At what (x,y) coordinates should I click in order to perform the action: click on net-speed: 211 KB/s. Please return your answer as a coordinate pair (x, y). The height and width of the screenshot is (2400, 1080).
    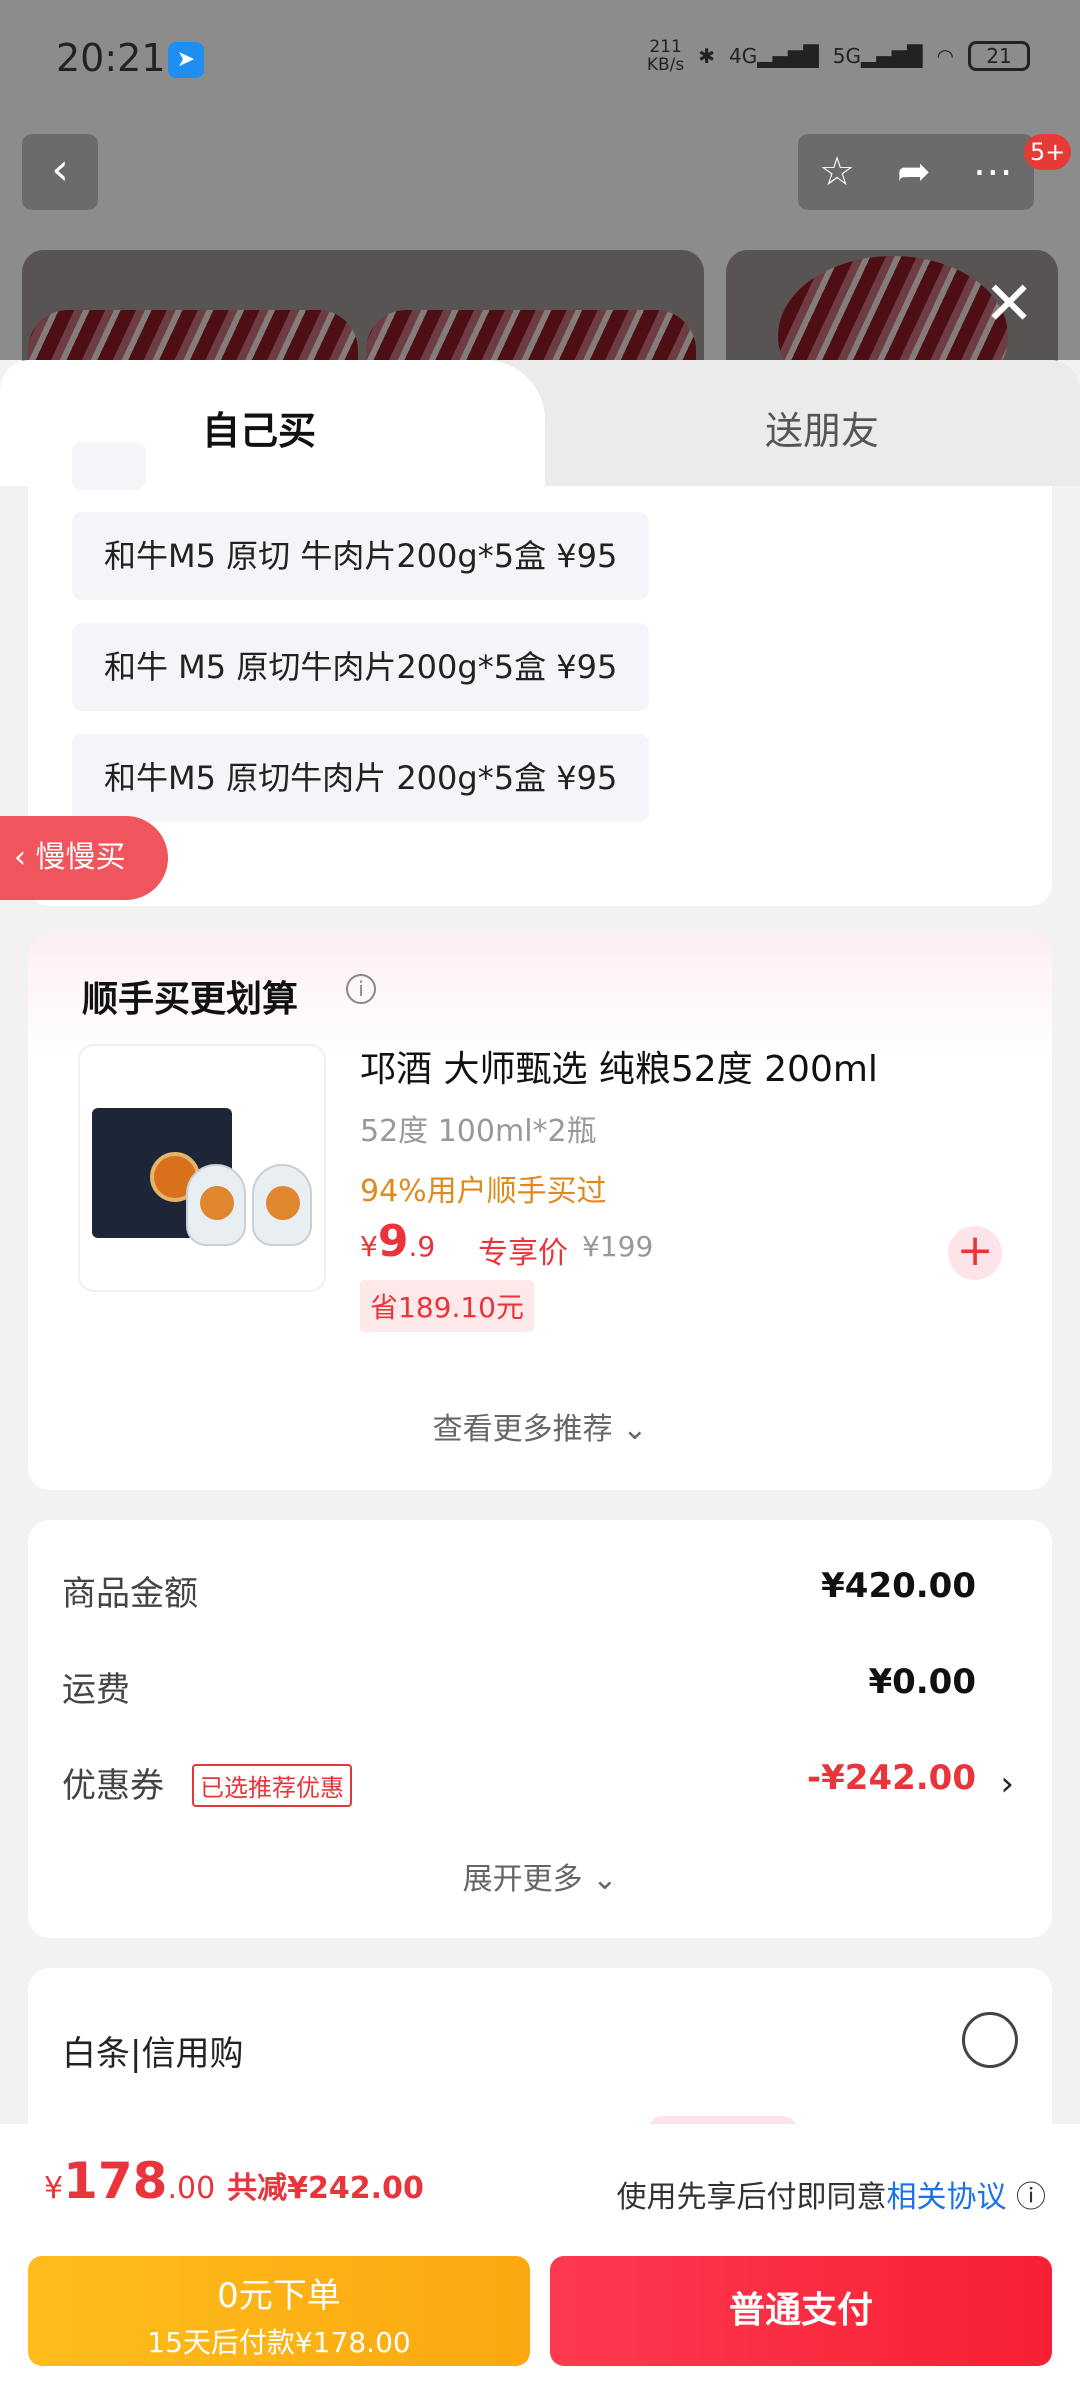
    Looking at the image, I should click on (665, 56).